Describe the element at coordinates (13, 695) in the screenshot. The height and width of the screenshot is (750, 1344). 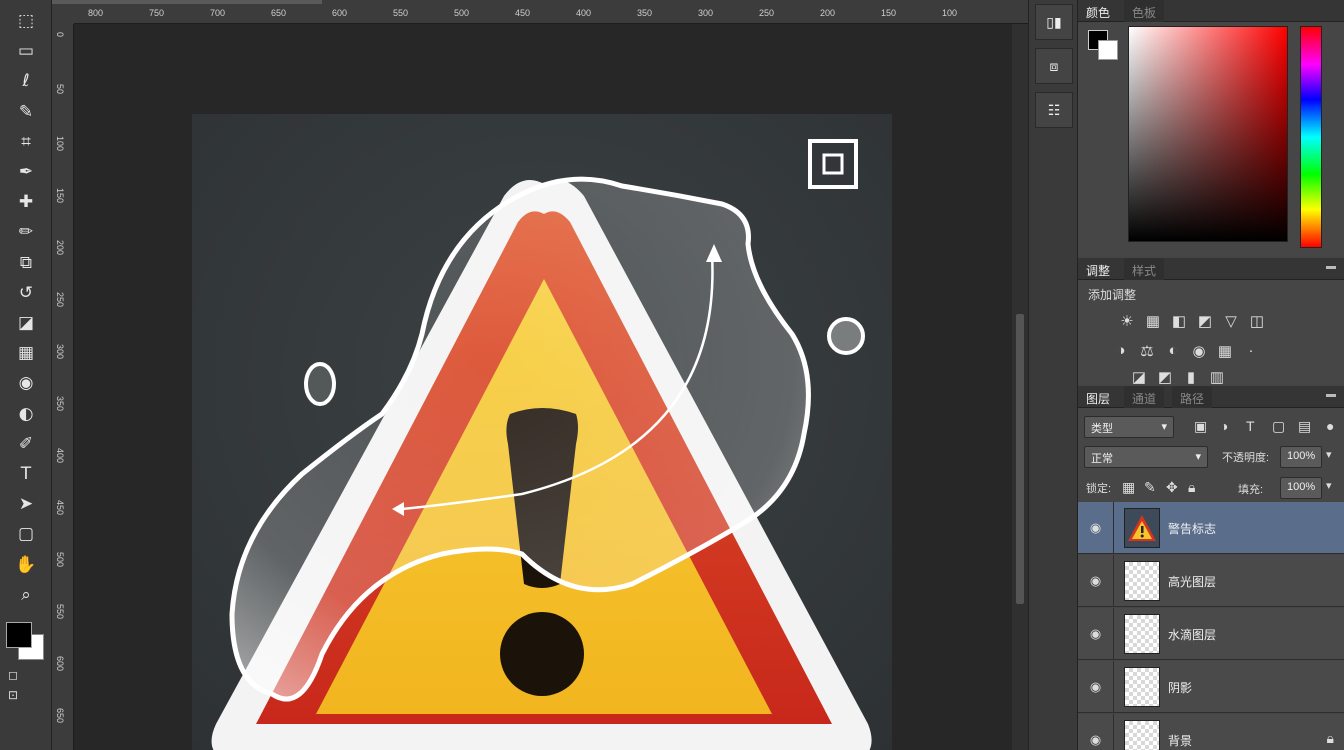
I see `screen-mode-icon: ⊡` at that location.